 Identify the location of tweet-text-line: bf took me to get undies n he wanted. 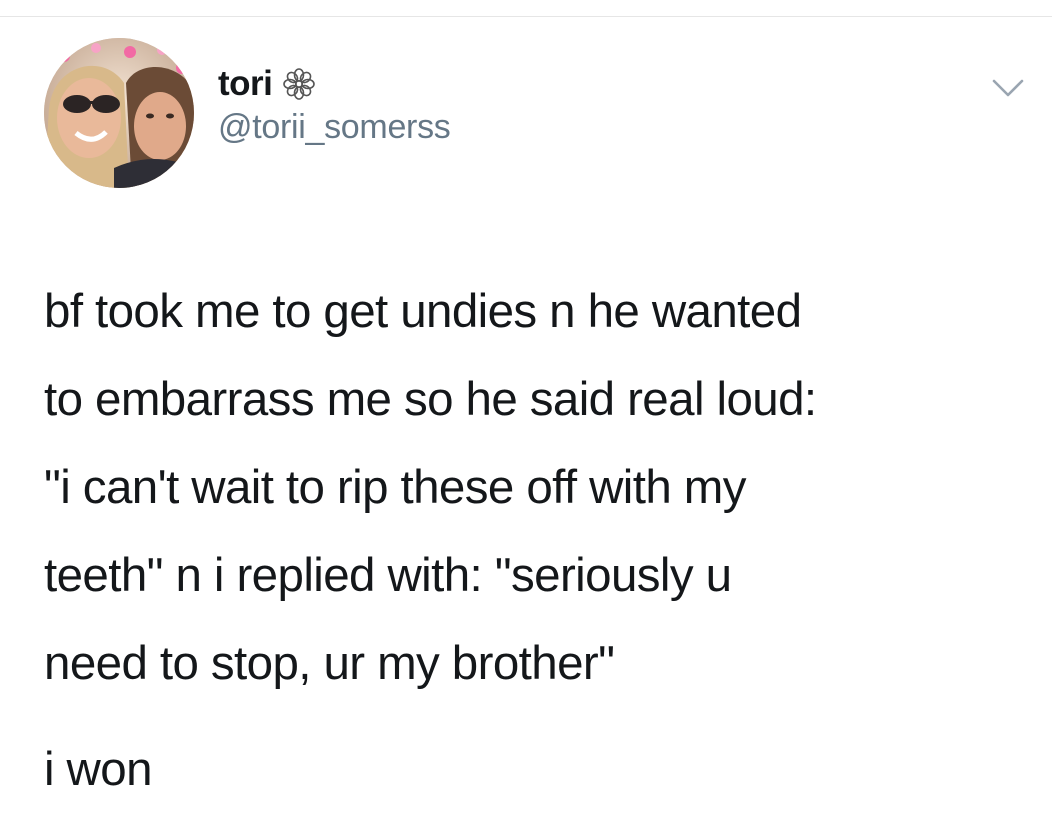
(423, 311).